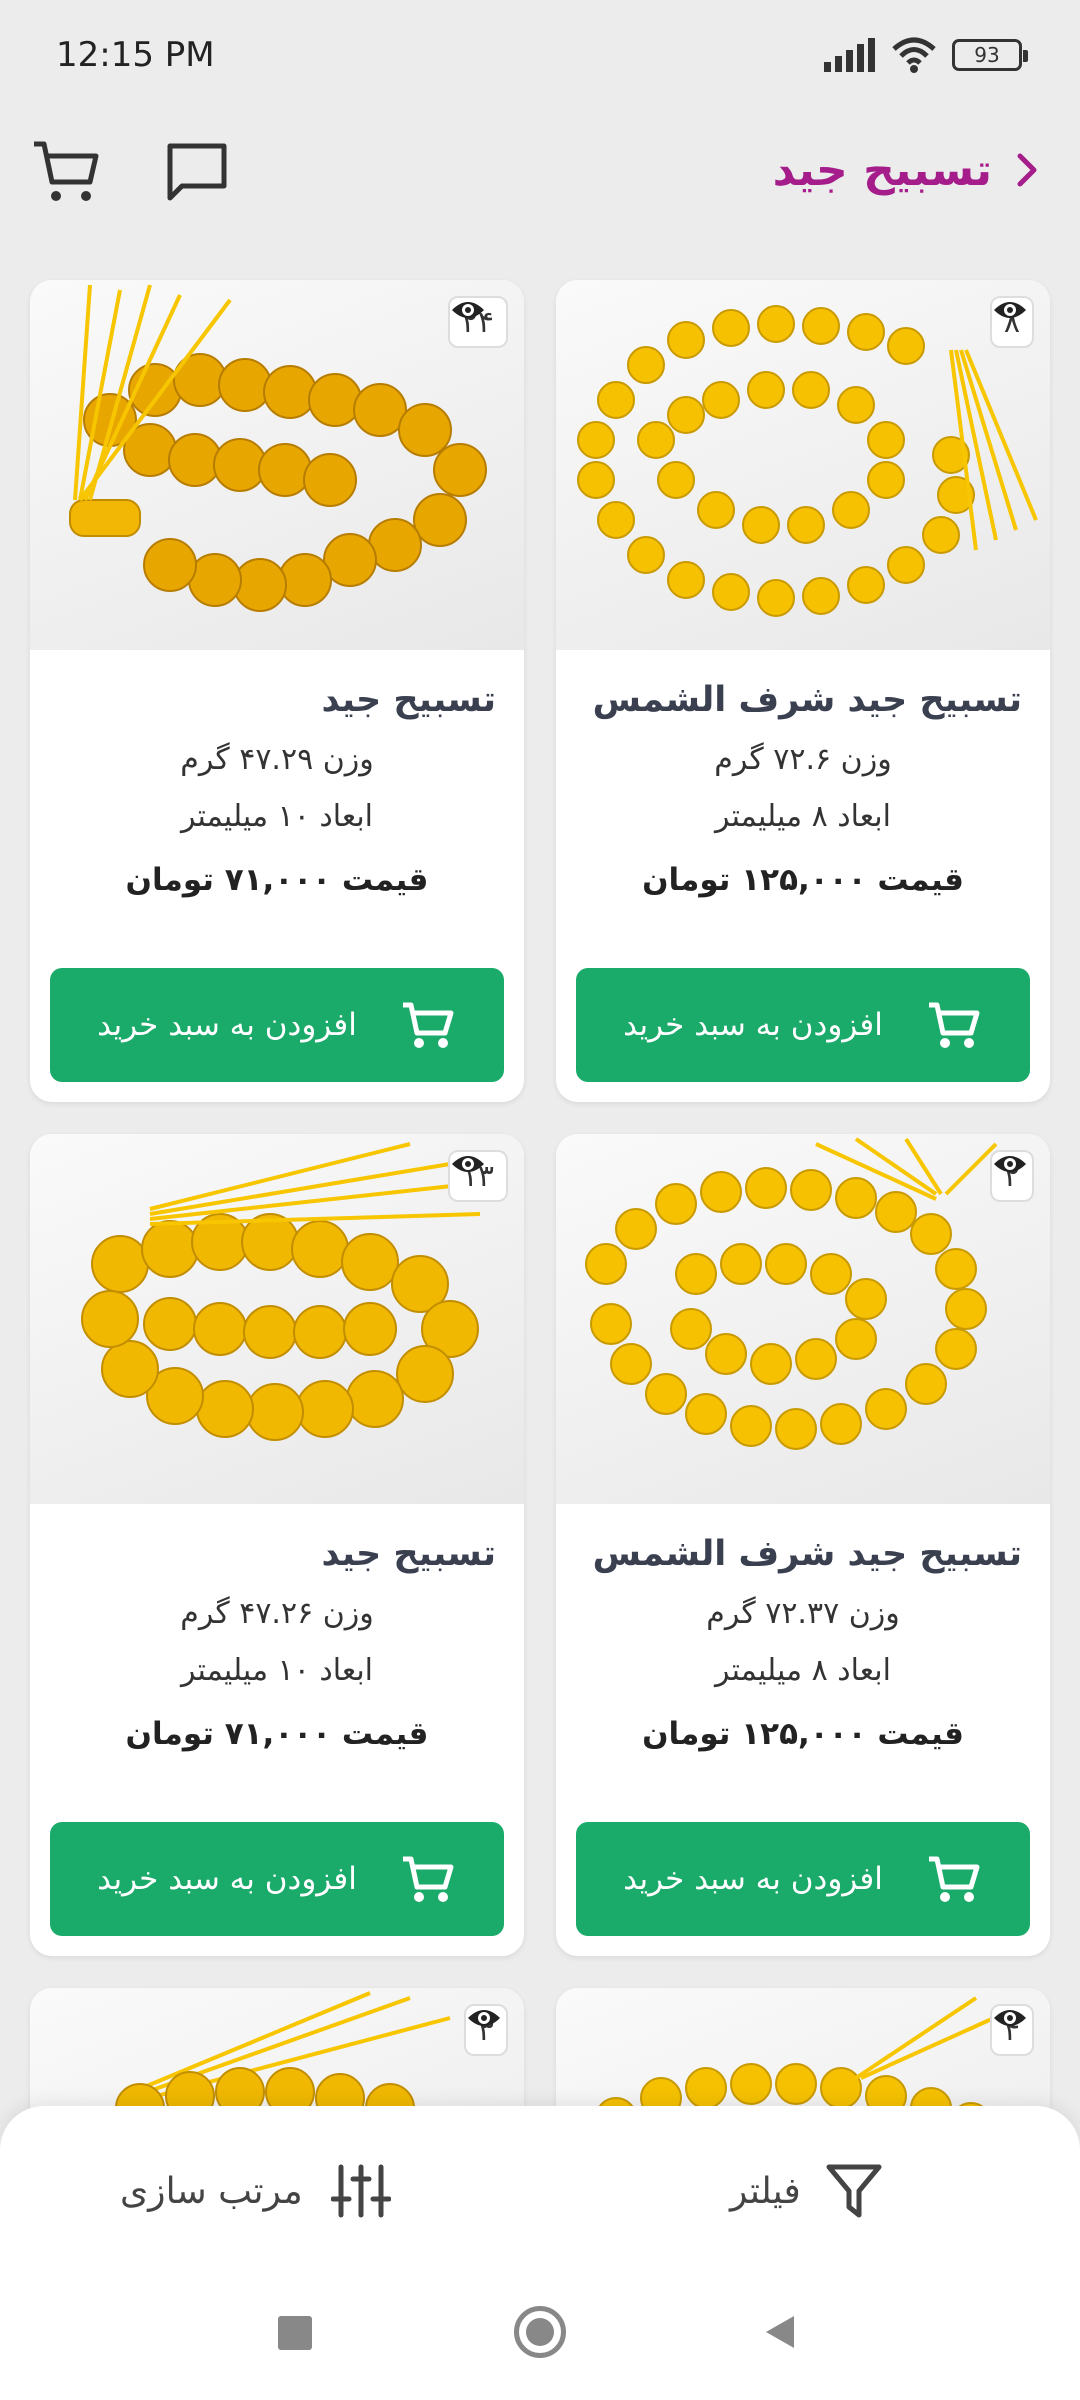 The width and height of the screenshot is (1080, 2400). What do you see at coordinates (803, 759) in the screenshot?
I see `product-weight: وزن ۷۲.۶ گرم` at bounding box center [803, 759].